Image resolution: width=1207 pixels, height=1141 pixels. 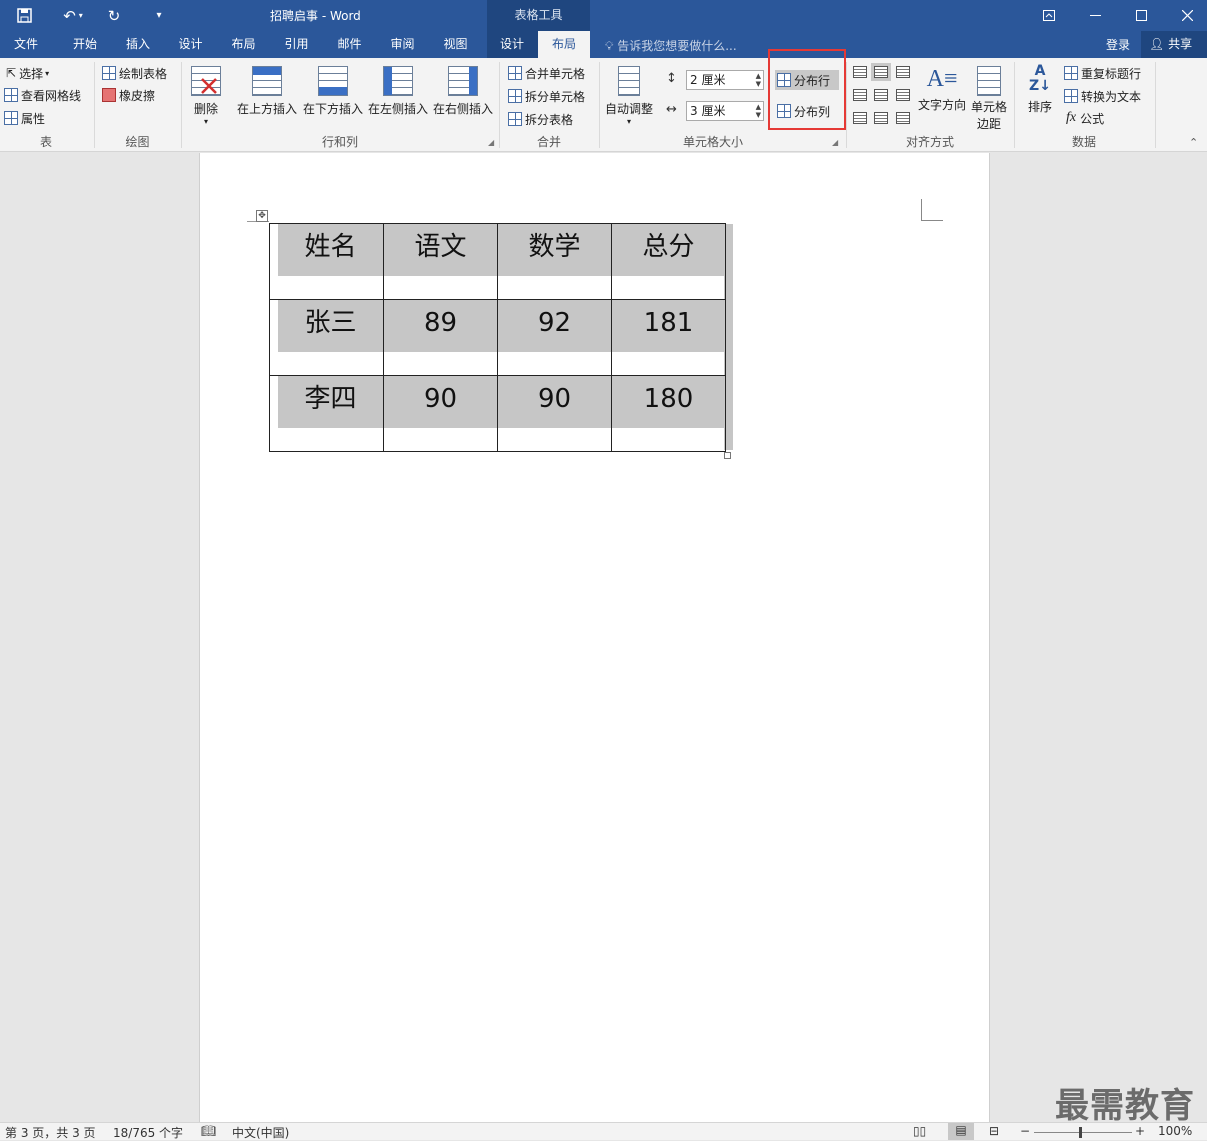 What do you see at coordinates (881, 95) in the screenshot?
I see `align-middle-center-icon` at bounding box center [881, 95].